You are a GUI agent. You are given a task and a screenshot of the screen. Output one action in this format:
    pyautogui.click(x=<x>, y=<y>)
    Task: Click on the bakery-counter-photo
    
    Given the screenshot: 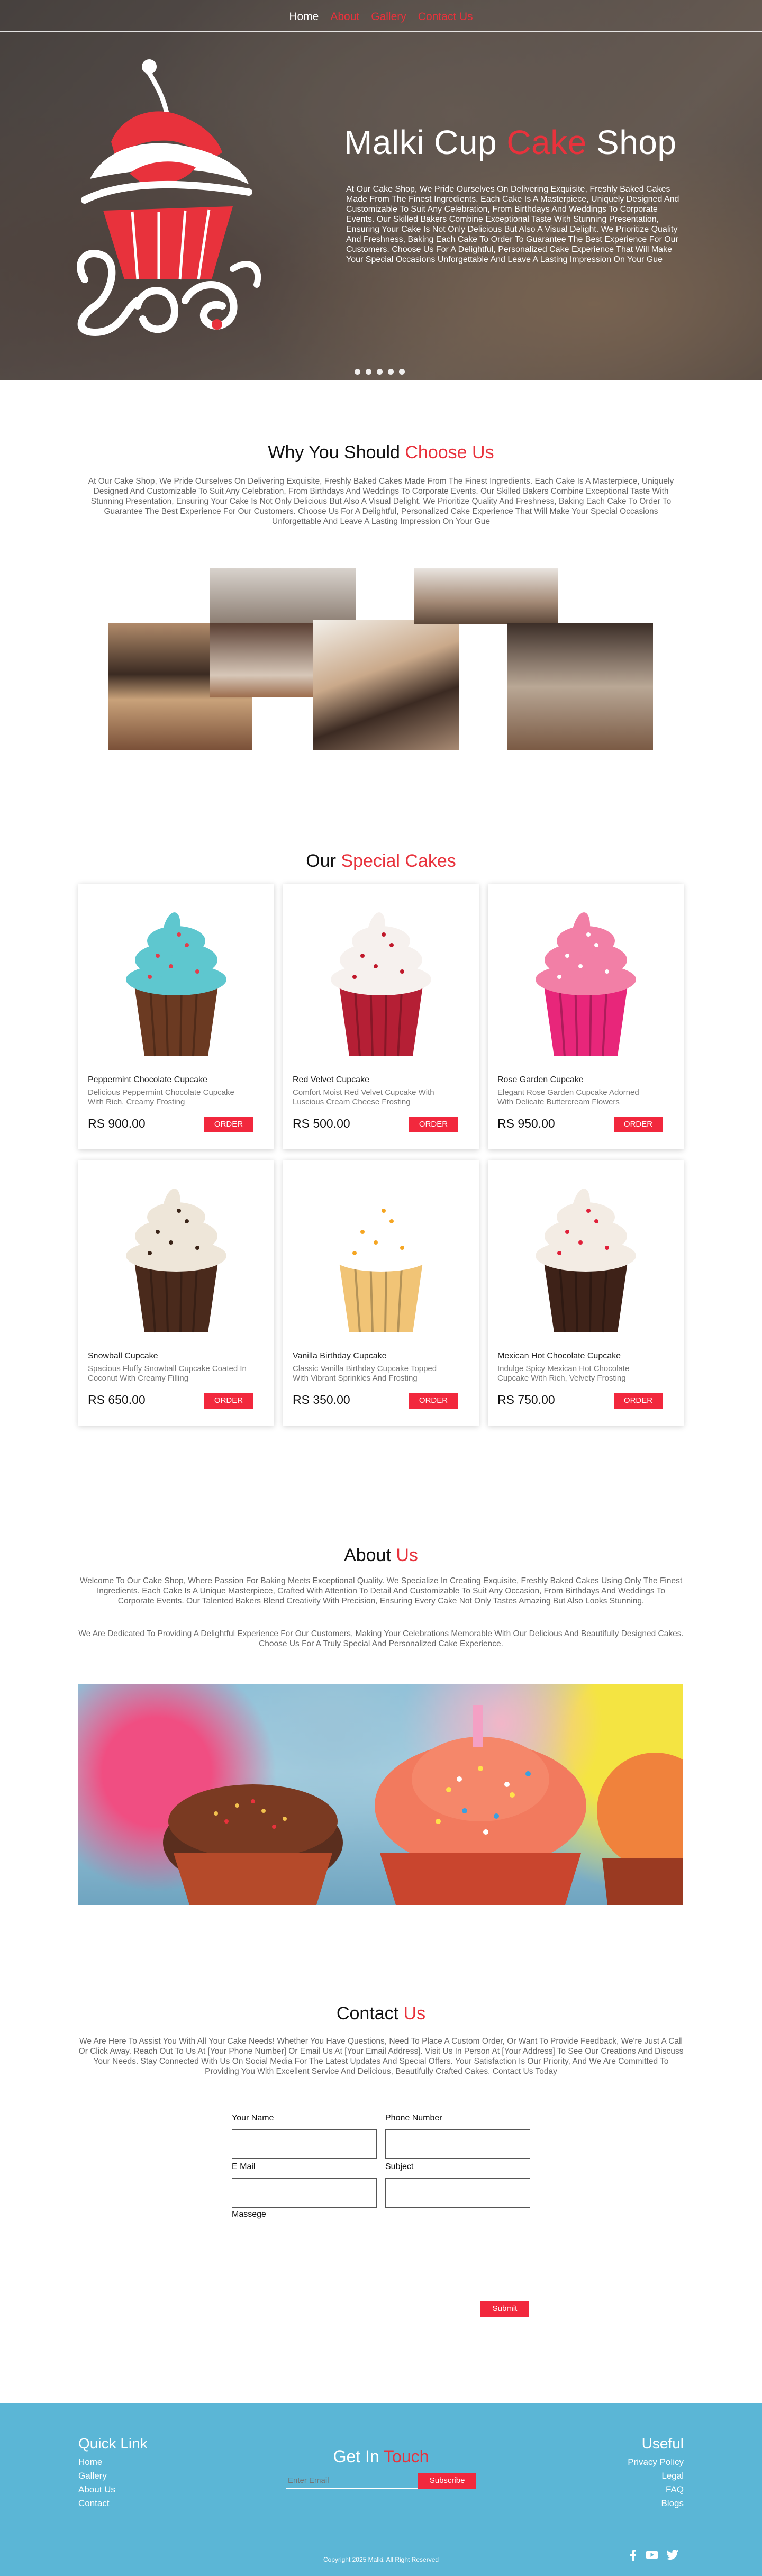 What is the action you would take?
    pyautogui.click(x=580, y=686)
    